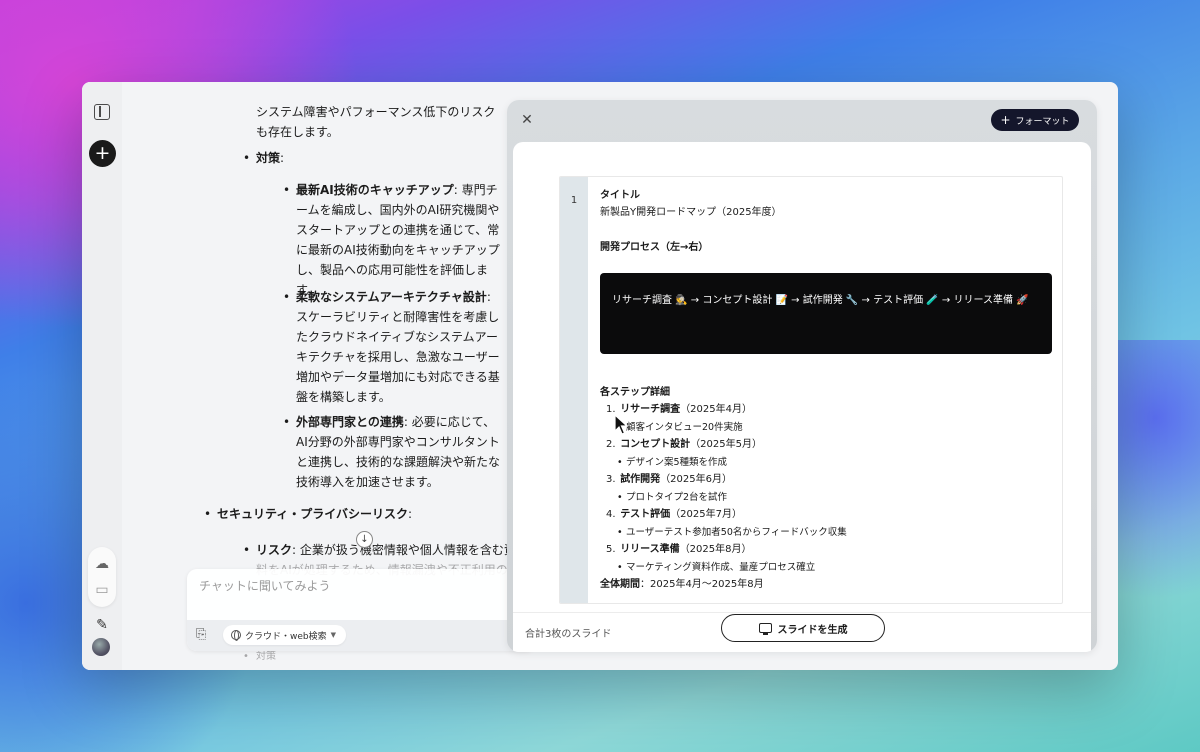 The width and height of the screenshot is (1200, 752). What do you see at coordinates (527, 120) in the screenshot?
I see `close-icon: ✕` at bounding box center [527, 120].